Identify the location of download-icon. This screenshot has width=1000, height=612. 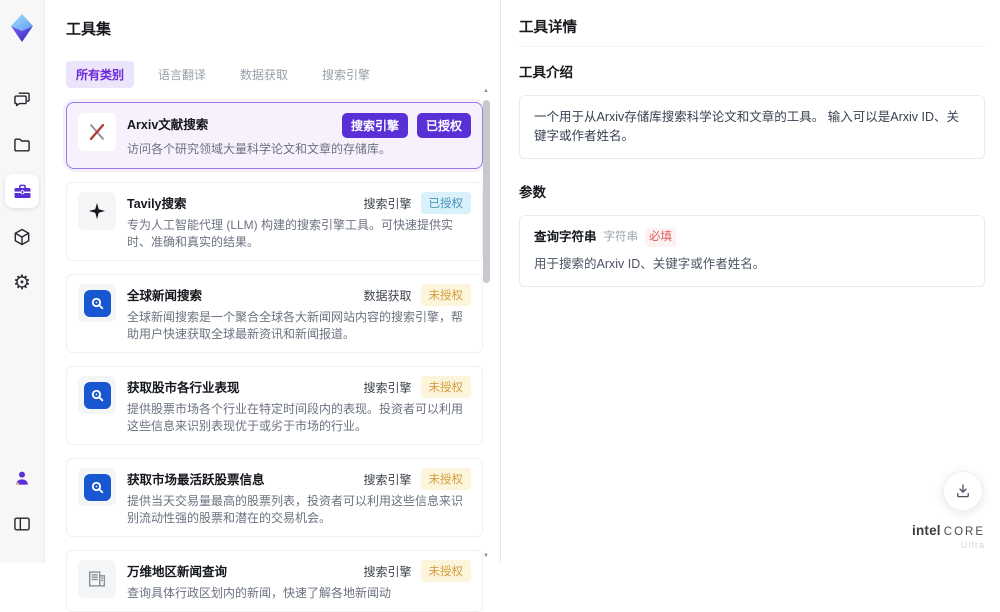
(963, 491).